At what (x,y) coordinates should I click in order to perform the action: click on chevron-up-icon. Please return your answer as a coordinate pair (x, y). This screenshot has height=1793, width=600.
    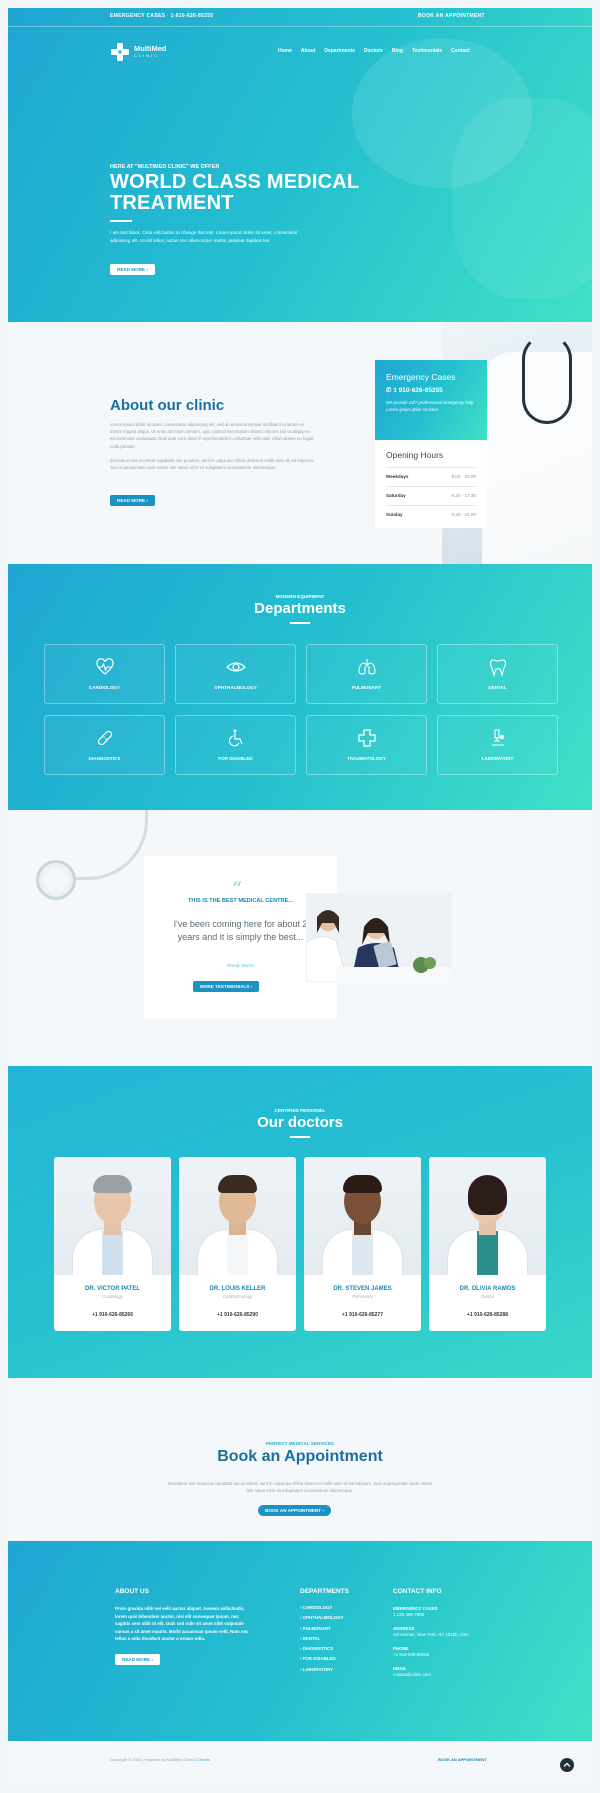
    Looking at the image, I should click on (567, 1764).